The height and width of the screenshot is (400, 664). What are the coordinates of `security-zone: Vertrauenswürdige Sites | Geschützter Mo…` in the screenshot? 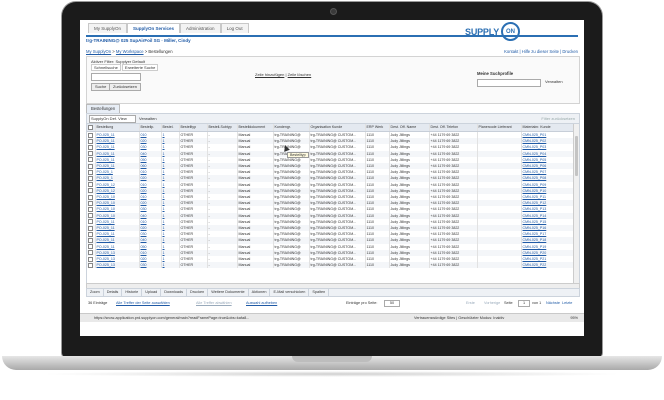 It's located at (459, 318).